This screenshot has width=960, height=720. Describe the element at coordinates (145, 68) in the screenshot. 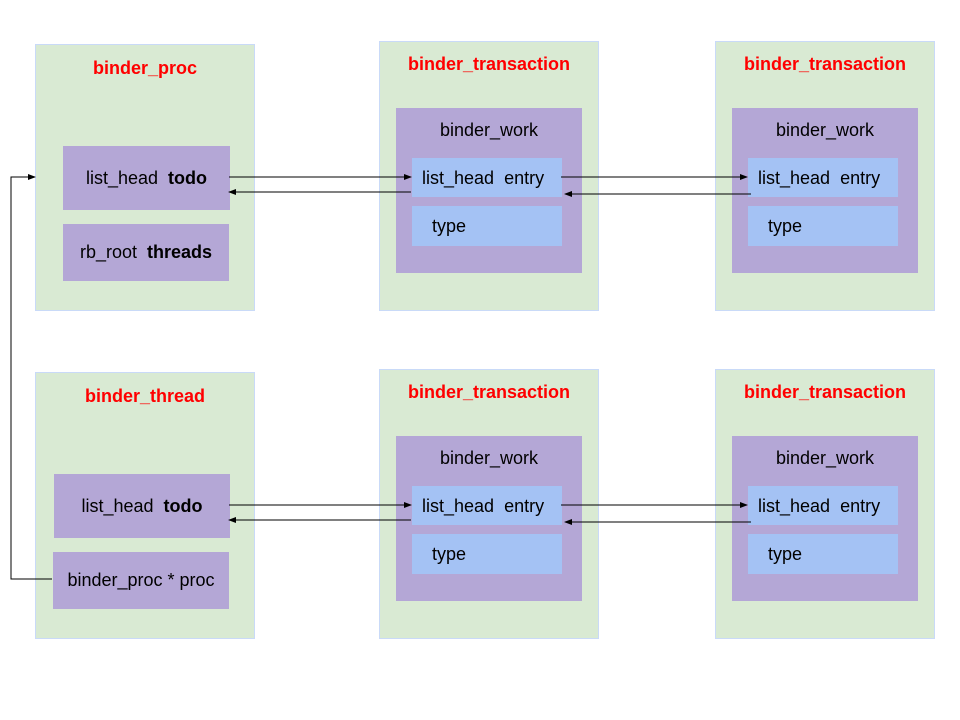

I see `binder-proc-title: binder_proc` at that location.